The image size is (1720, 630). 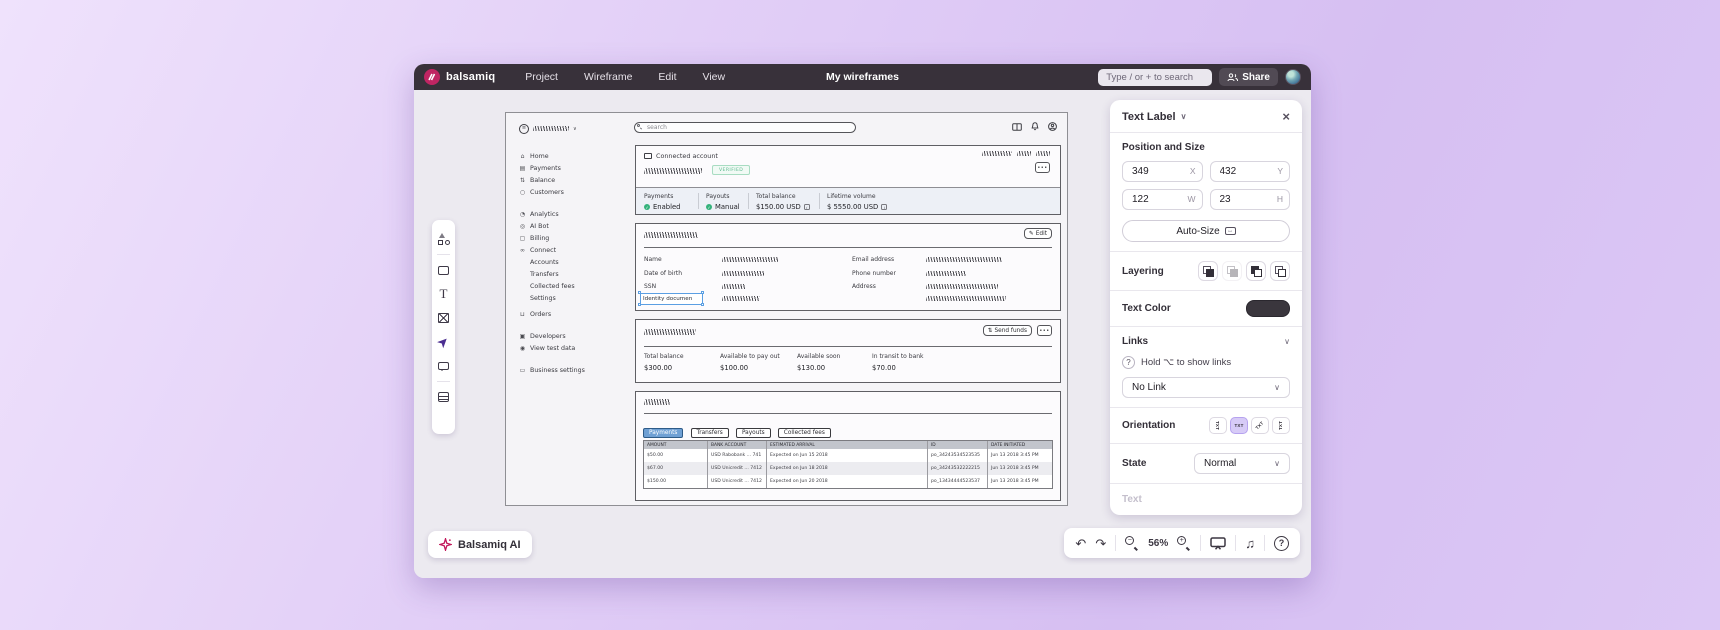 I want to click on auto-size-button: Auto-Size ↔, so click(x=1206, y=231).